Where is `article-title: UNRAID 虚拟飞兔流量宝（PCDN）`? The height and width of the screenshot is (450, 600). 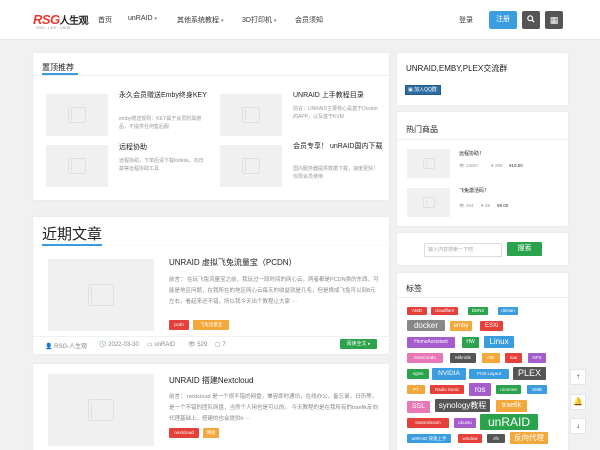
article-title: UNRAID 虚拟飞兔流量宝（PCDN） is located at coordinates (233, 262).